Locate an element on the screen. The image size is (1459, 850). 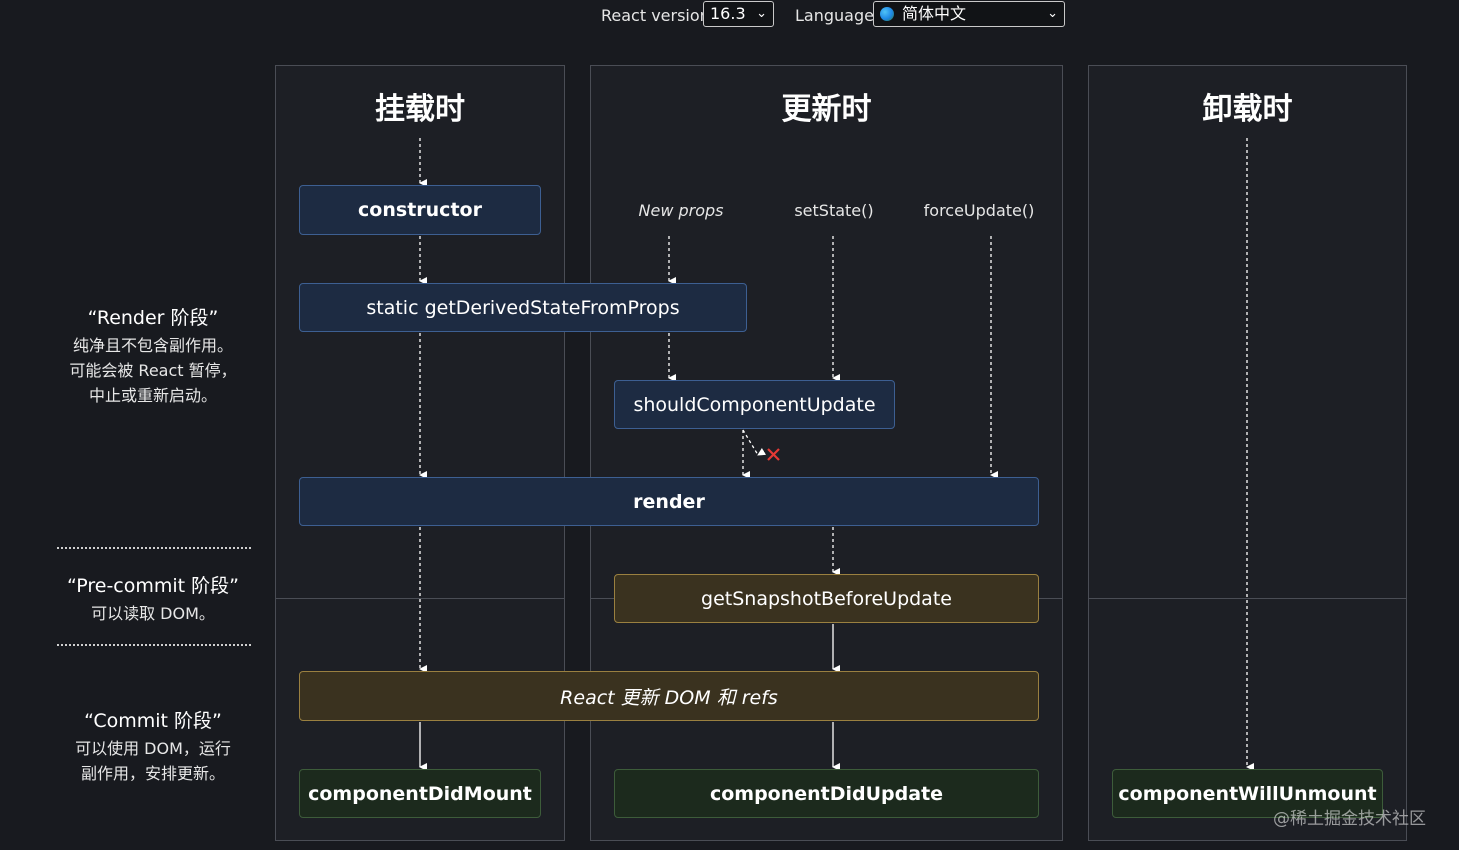
constructor-box: constructor is located at coordinates (420, 210).